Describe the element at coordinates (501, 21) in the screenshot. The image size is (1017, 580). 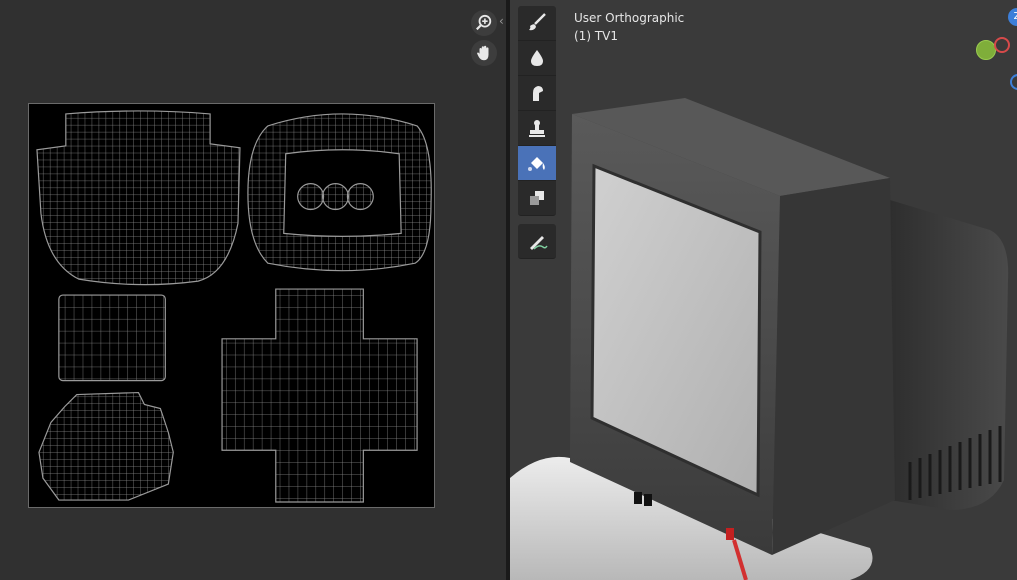
I see `panel-collapse-arrow: ‹` at that location.